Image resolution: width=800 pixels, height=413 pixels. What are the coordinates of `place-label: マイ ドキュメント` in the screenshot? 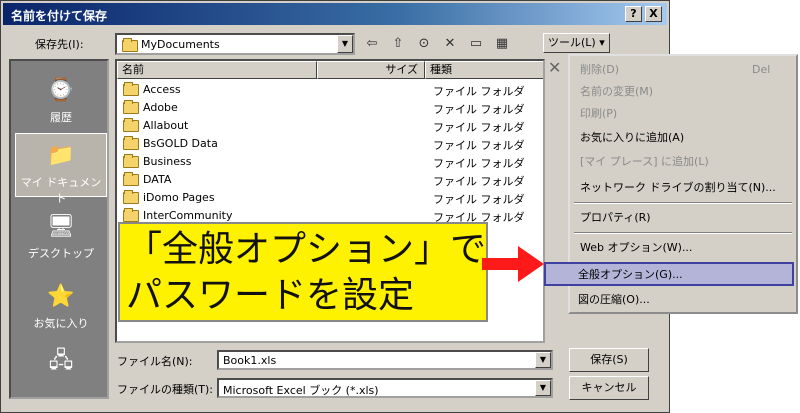 It's located at (61, 190).